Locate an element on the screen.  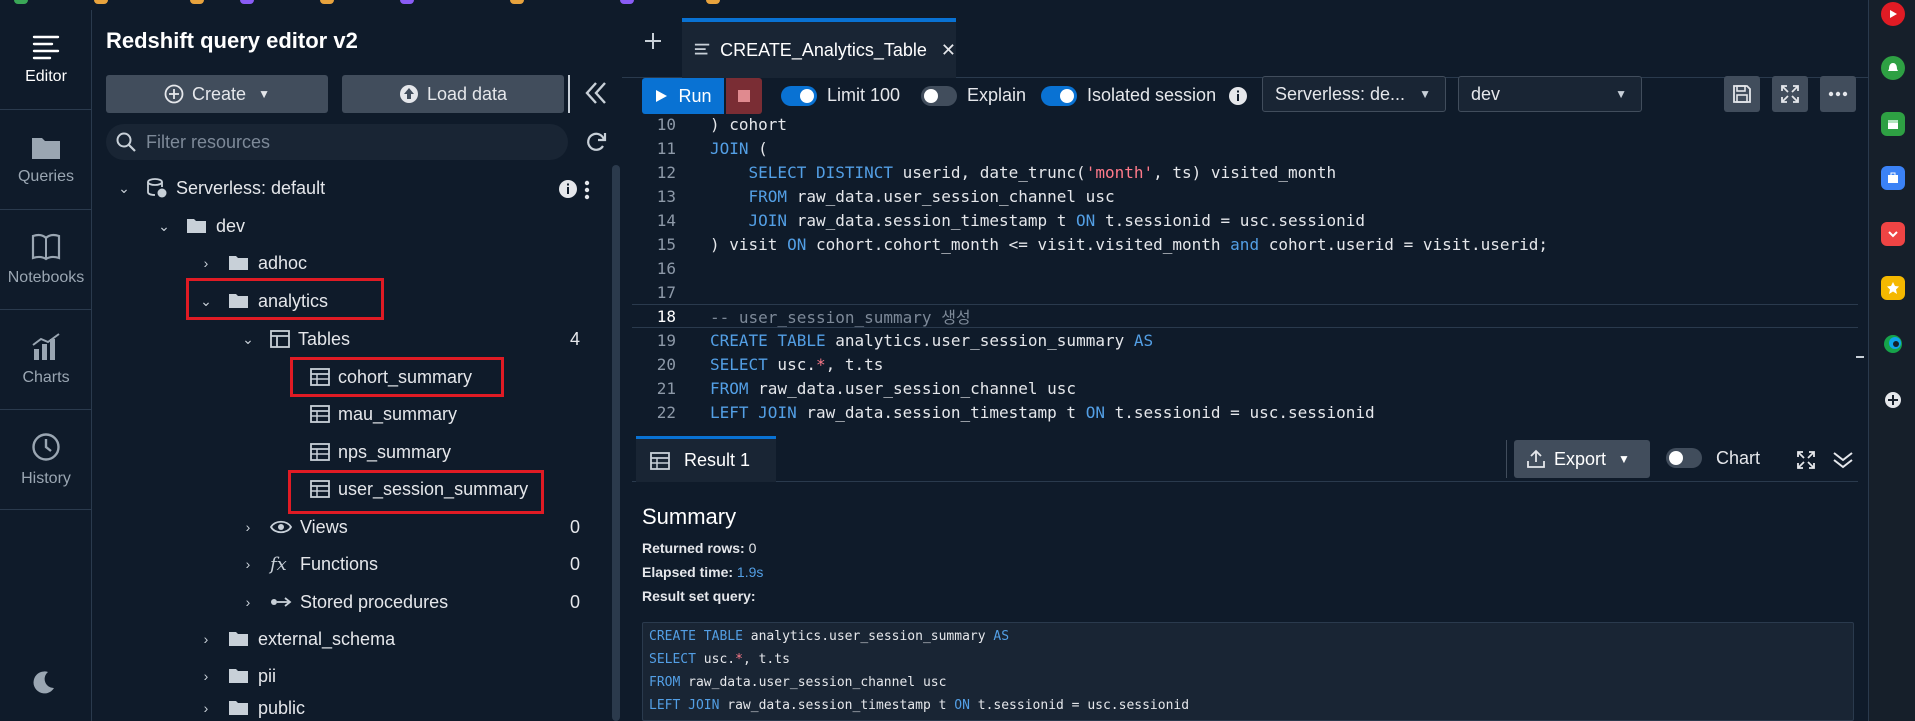
tab-create-analytics-table: CREATE_Analytics_Table ✕ is located at coordinates (819, 48).